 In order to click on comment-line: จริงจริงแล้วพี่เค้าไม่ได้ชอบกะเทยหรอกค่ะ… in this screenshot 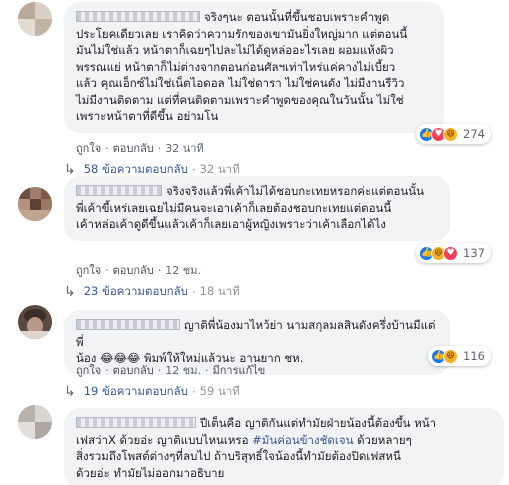, I will do `click(257, 191)`.